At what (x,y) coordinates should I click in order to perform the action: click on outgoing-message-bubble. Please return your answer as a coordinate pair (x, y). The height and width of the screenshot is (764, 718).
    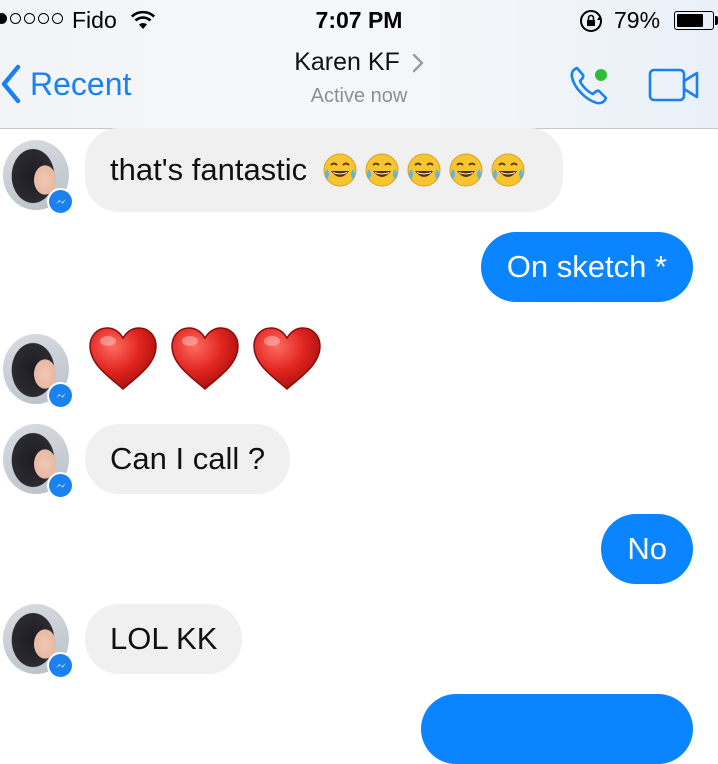
    Looking at the image, I should click on (557, 729).